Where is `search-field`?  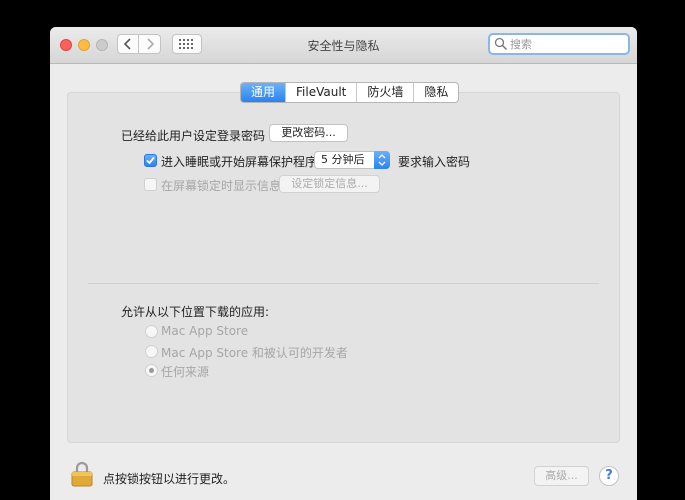 search-field is located at coordinates (559, 44).